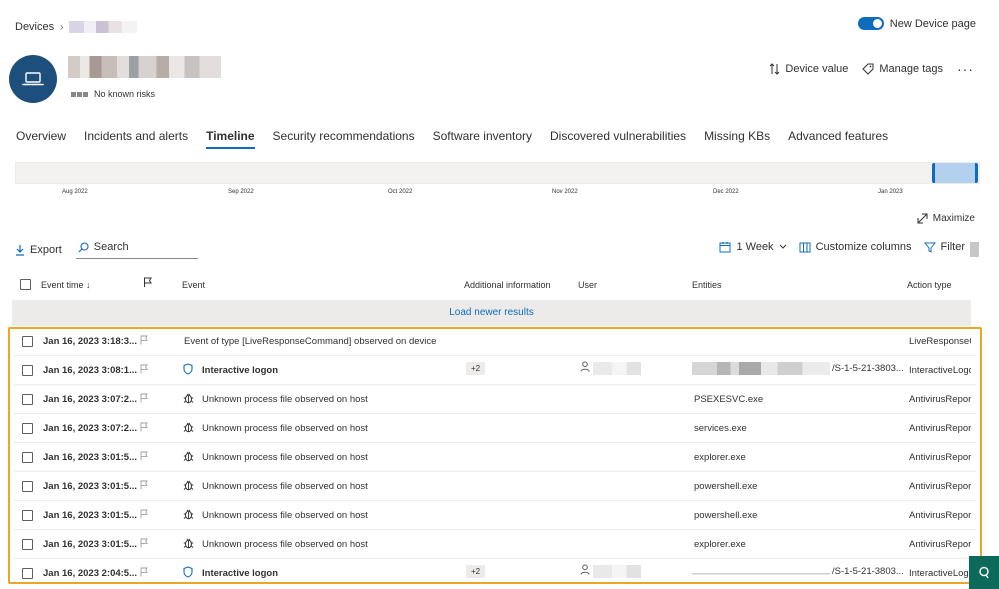 The width and height of the screenshot is (999, 589). I want to click on timeline-month-label: Aug 2022, so click(75, 192).